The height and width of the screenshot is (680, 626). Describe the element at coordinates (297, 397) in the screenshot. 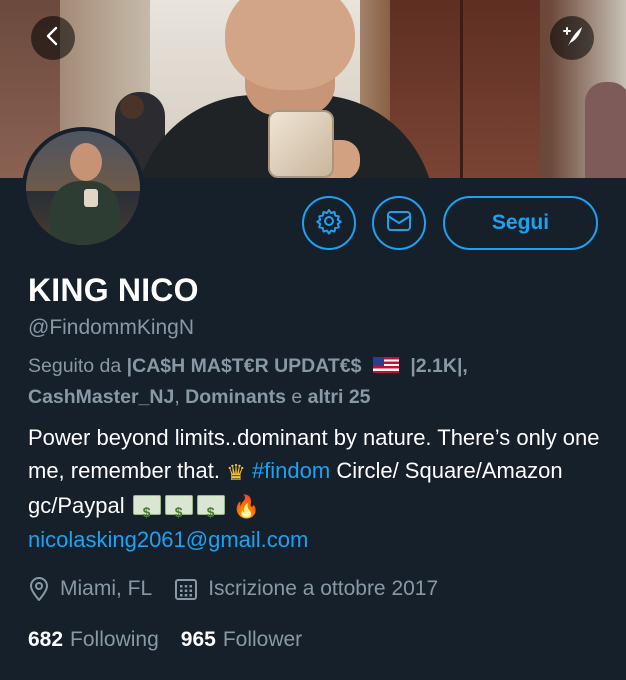

I see `followed-by-conjunction: e` at that location.